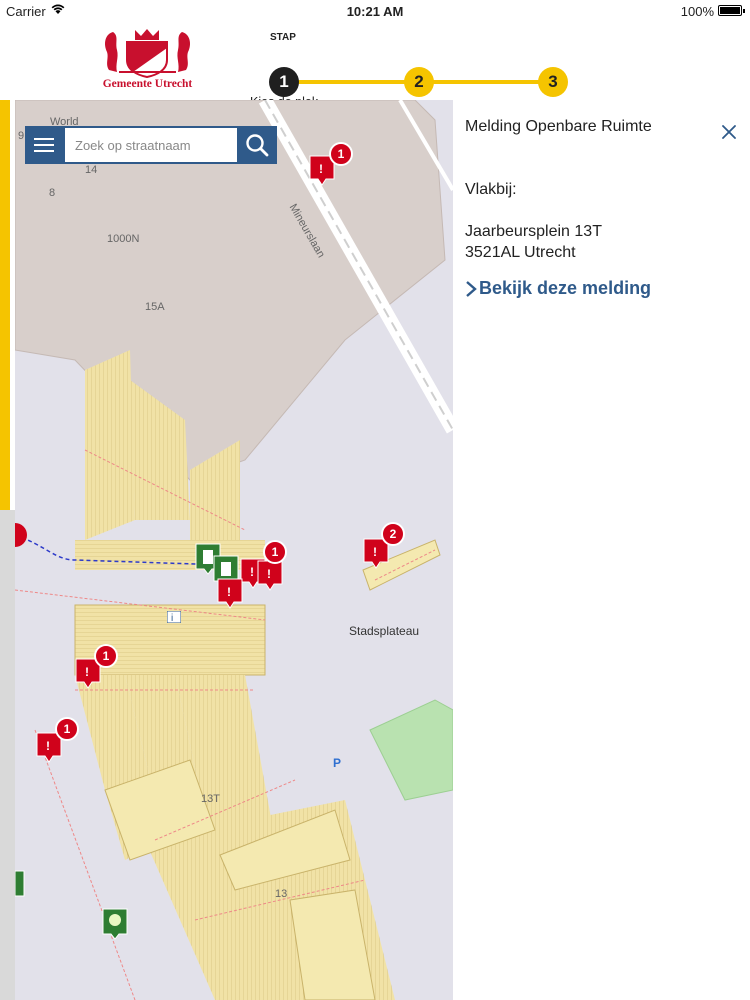 The image size is (750, 1000). Describe the element at coordinates (393, 534) in the screenshot. I see `report-count-badge: 2` at that location.